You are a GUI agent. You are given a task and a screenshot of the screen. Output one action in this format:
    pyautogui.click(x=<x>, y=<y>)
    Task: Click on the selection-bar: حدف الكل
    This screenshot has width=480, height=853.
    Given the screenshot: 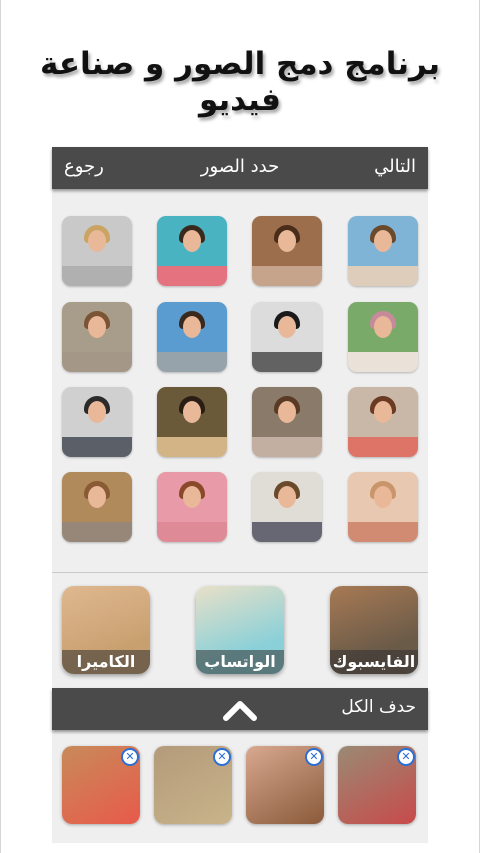 What is the action you would take?
    pyautogui.click(x=240, y=709)
    